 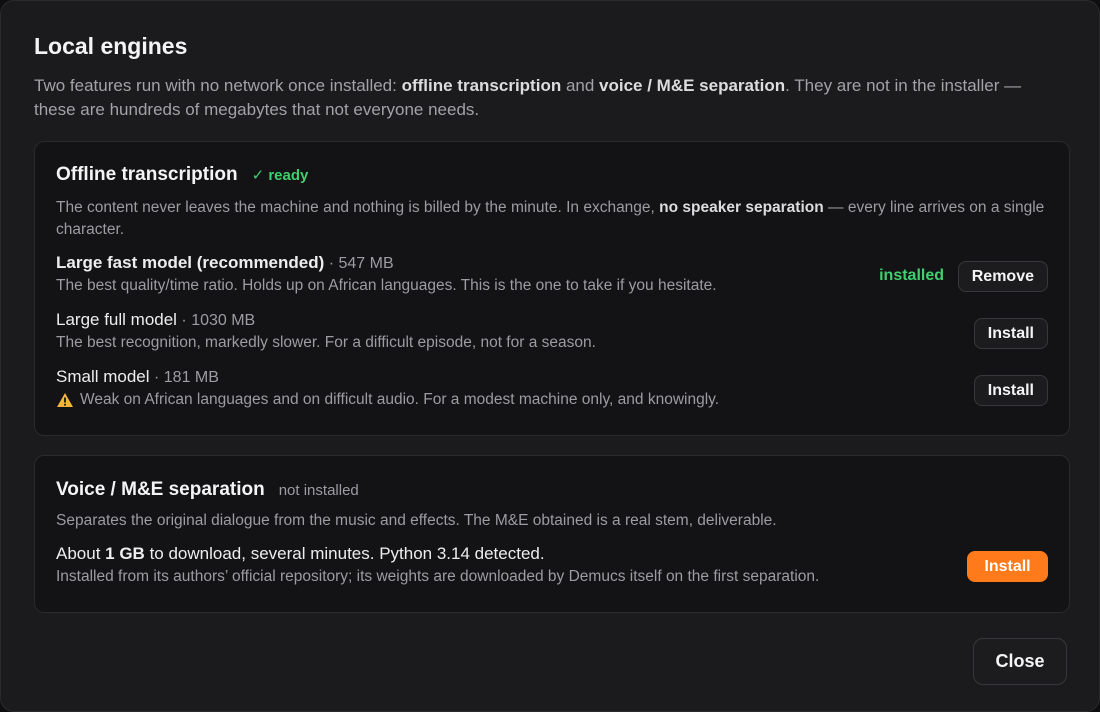 What do you see at coordinates (125, 553) in the screenshot?
I see `info-size: 1 GB` at bounding box center [125, 553].